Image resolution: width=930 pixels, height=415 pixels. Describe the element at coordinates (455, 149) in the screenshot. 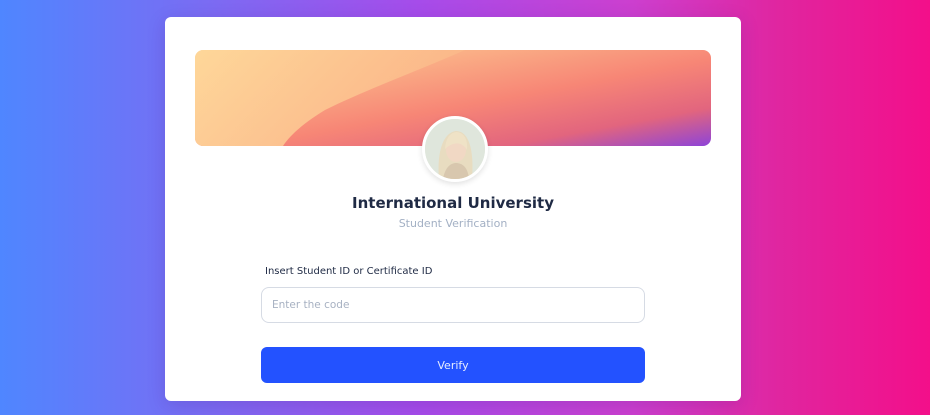

I see `student-avatar` at that location.